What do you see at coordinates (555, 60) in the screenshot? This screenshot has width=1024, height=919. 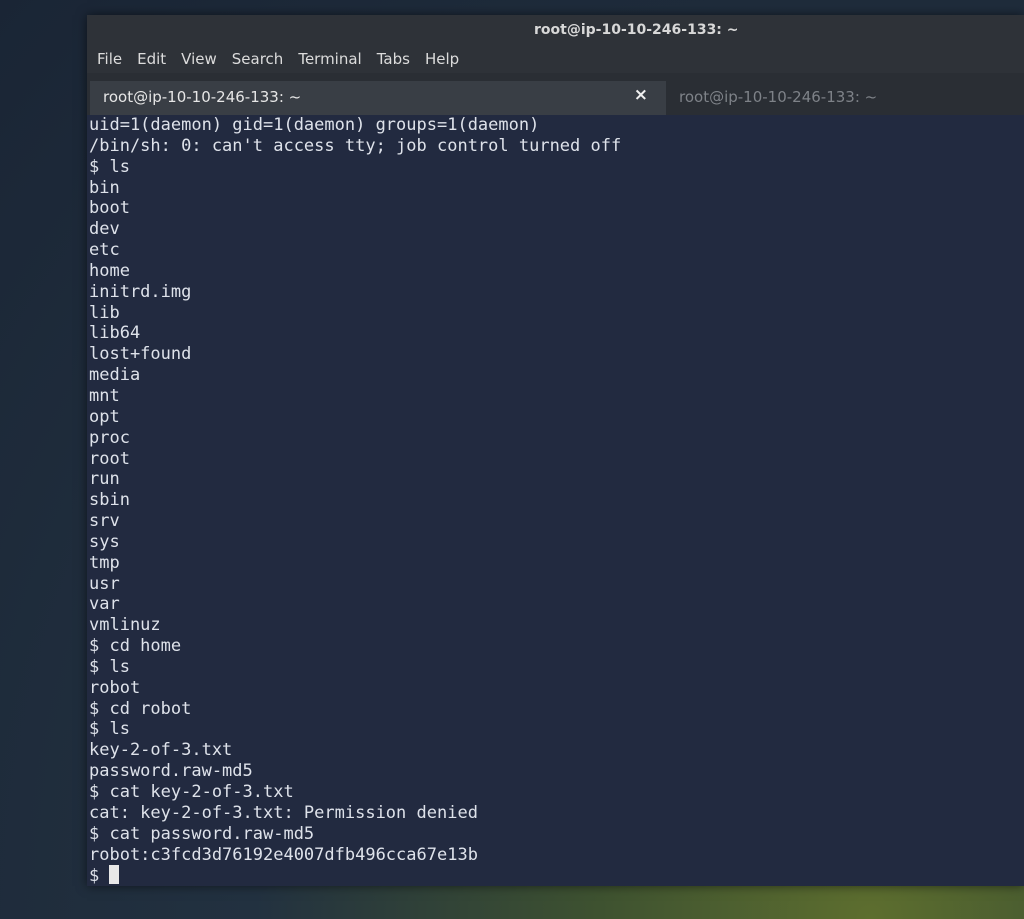 I see `menu-bar: File Edit View Search Terminal Tabs Help` at bounding box center [555, 60].